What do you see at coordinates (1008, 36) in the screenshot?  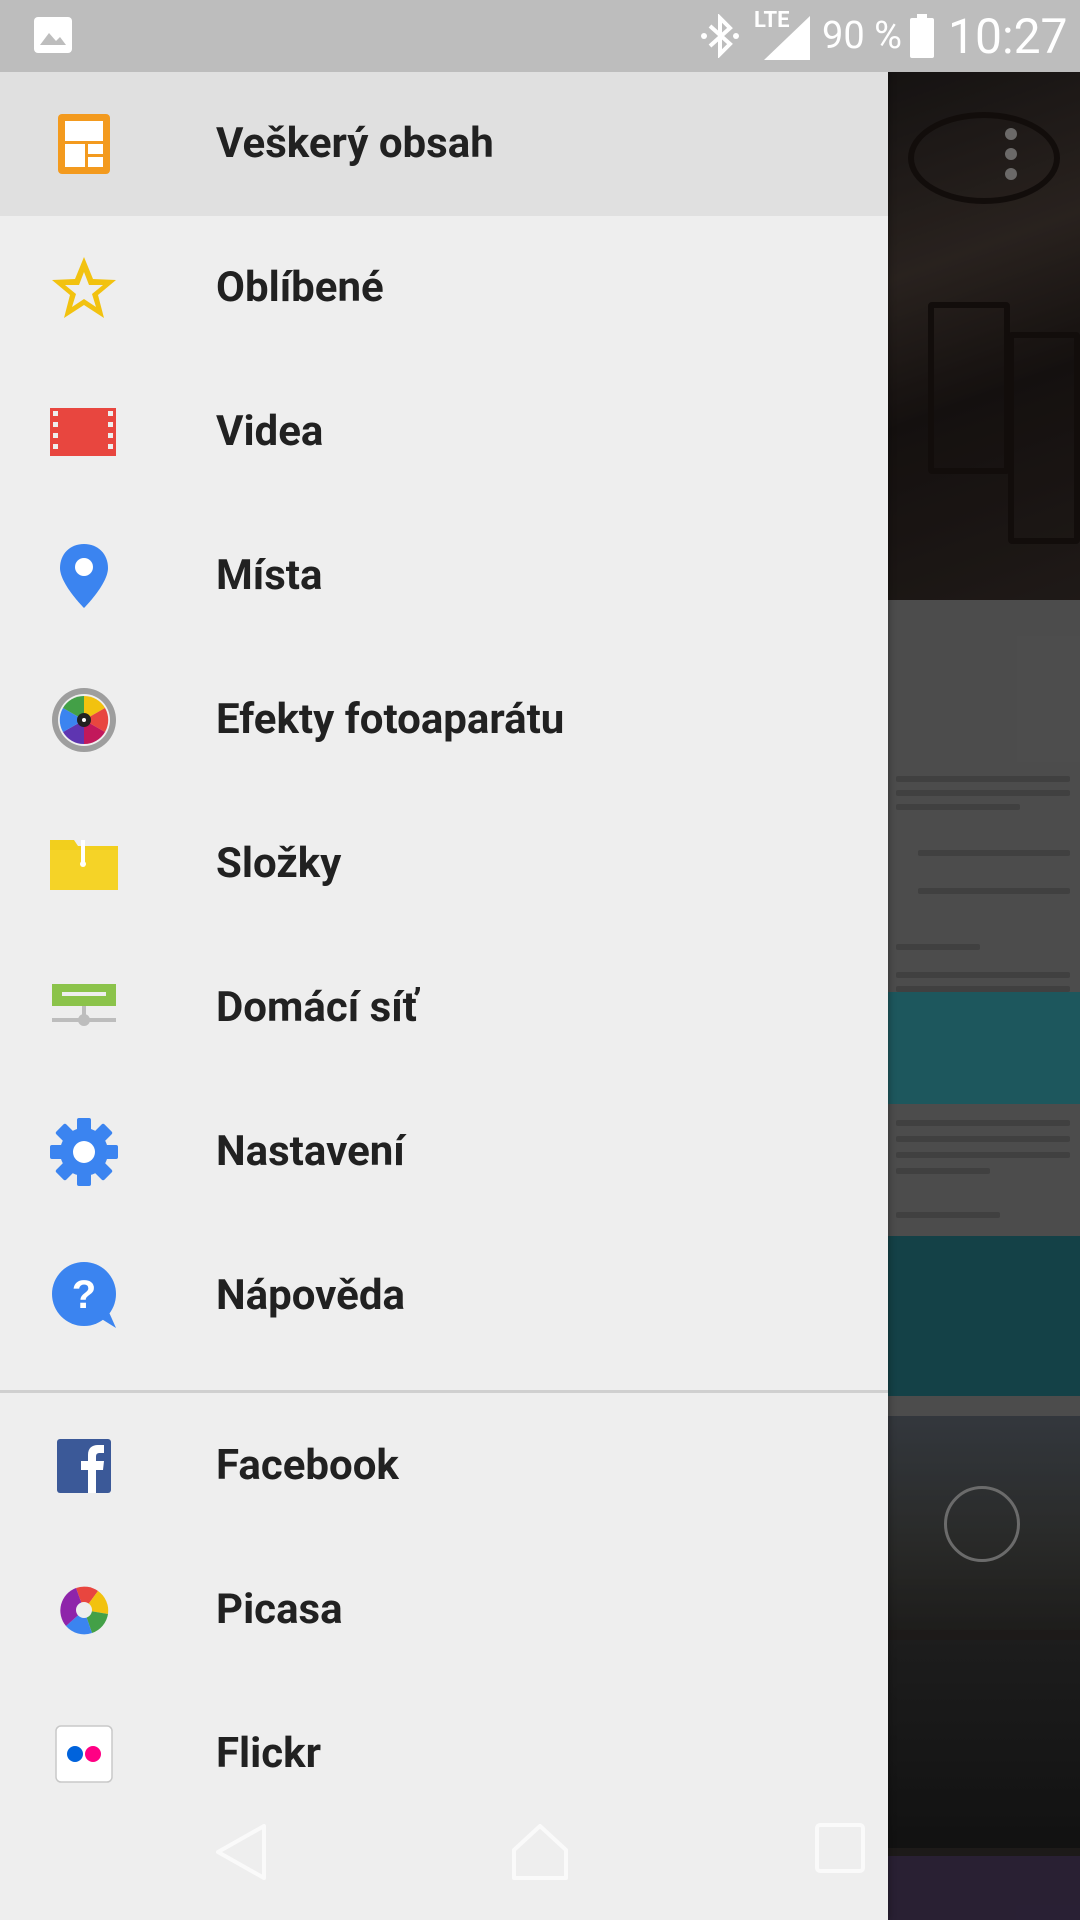 I see `clock: 10:27` at bounding box center [1008, 36].